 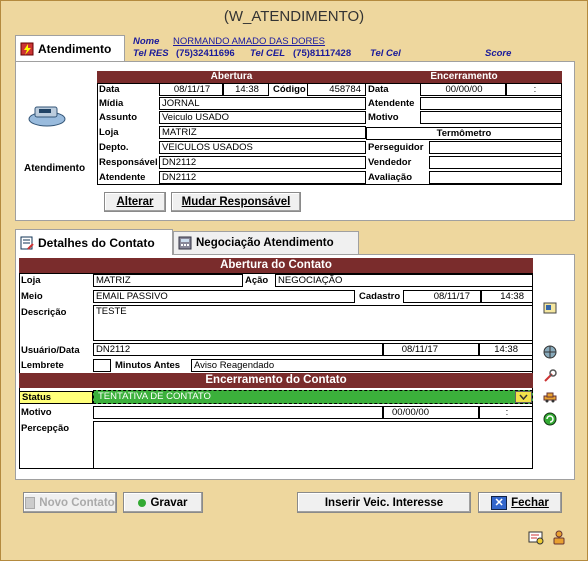 What do you see at coordinates (463, 89) in the screenshot?
I see `enc-data-field: 00/00/00` at bounding box center [463, 89].